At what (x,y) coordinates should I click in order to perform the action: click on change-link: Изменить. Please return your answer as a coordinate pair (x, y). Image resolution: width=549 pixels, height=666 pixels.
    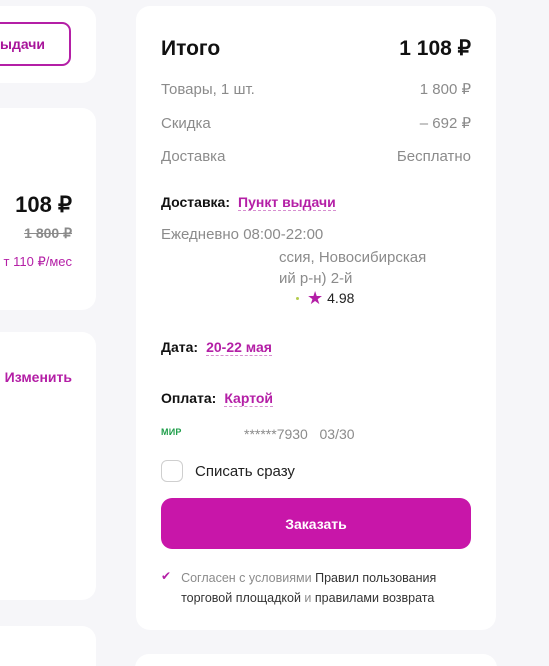
    Looking at the image, I should click on (38, 377).